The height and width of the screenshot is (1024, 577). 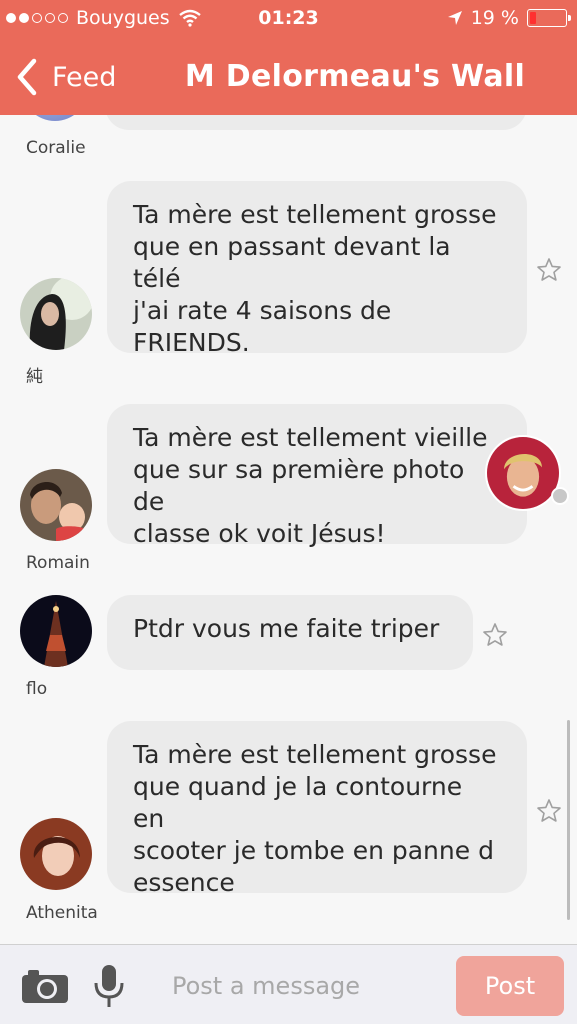 I want to click on status-right: 19 %, so click(x=509, y=18).